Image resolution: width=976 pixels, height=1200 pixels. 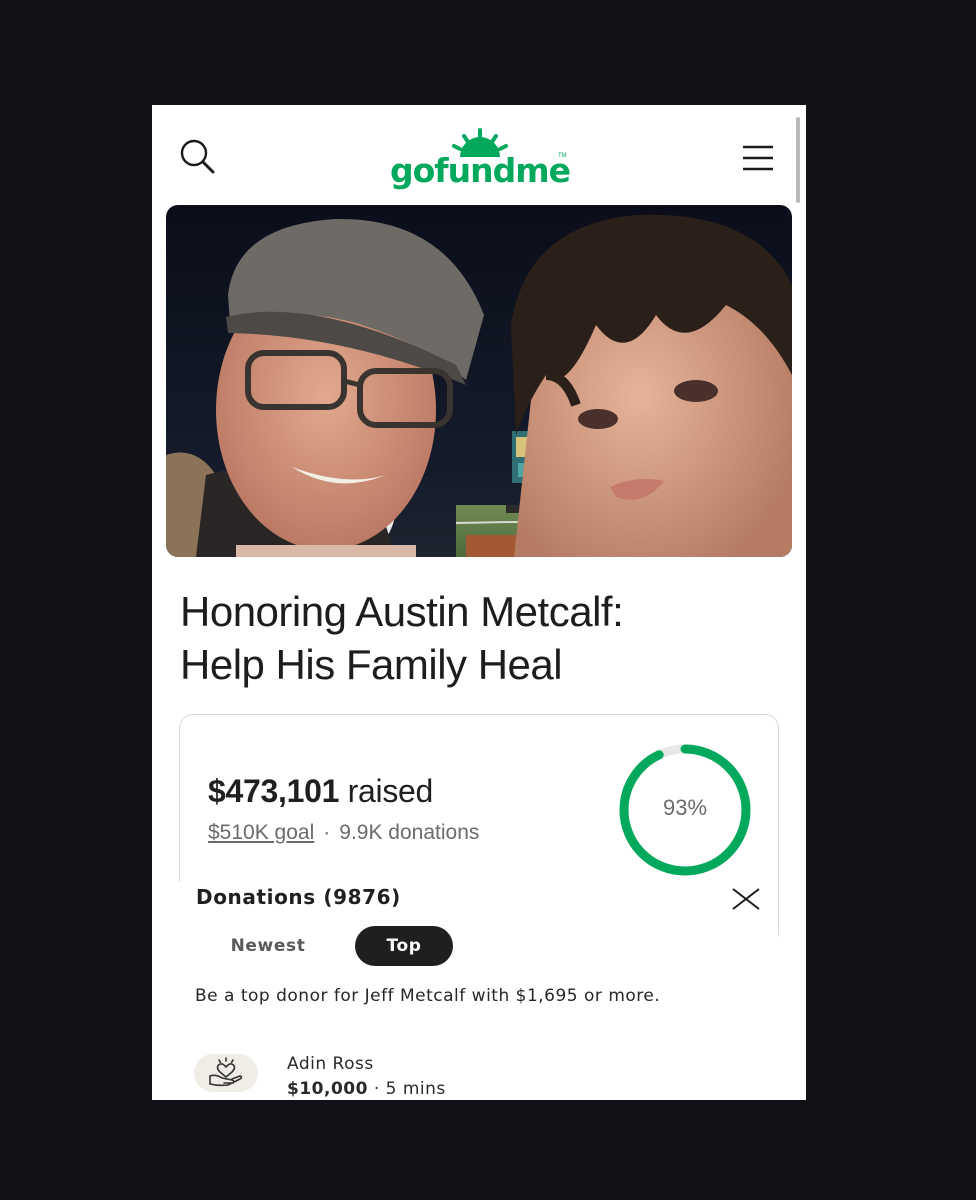 I want to click on gofundme-logo: gofundme TM, so click(x=479, y=160).